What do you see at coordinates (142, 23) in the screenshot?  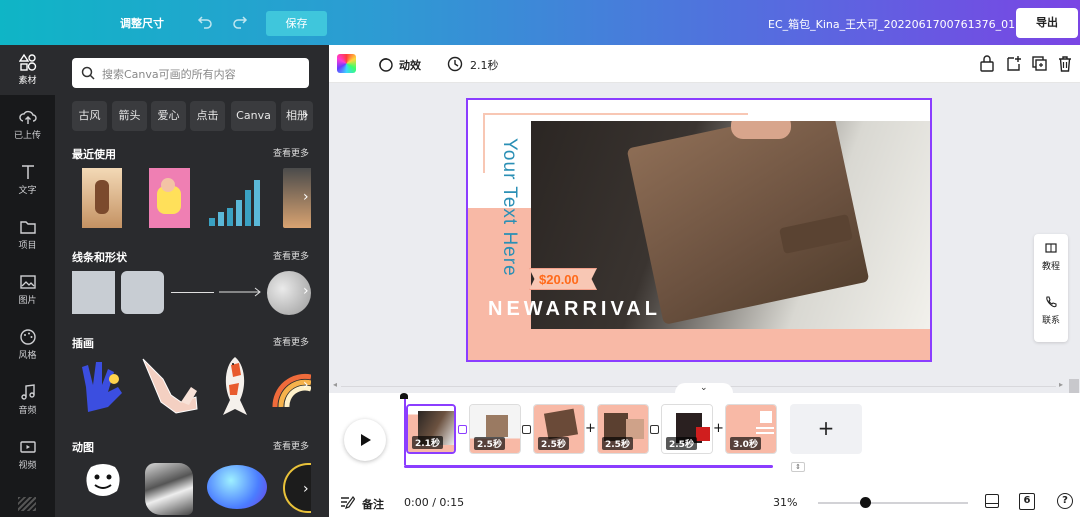 I see `resize-button: 调整尺寸` at bounding box center [142, 23].